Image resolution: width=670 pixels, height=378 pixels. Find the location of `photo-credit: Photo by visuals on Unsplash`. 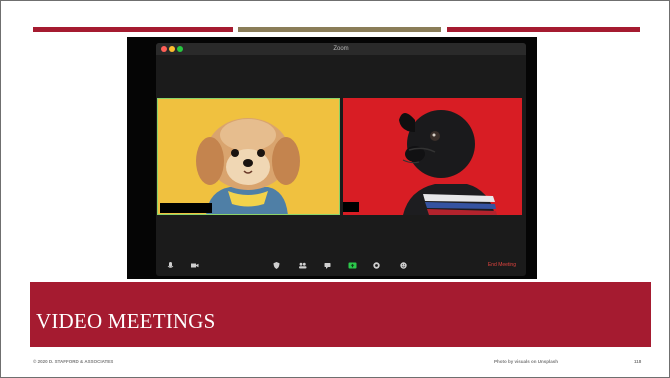

photo-credit: Photo by visuals on Unsplash is located at coordinates (526, 361).